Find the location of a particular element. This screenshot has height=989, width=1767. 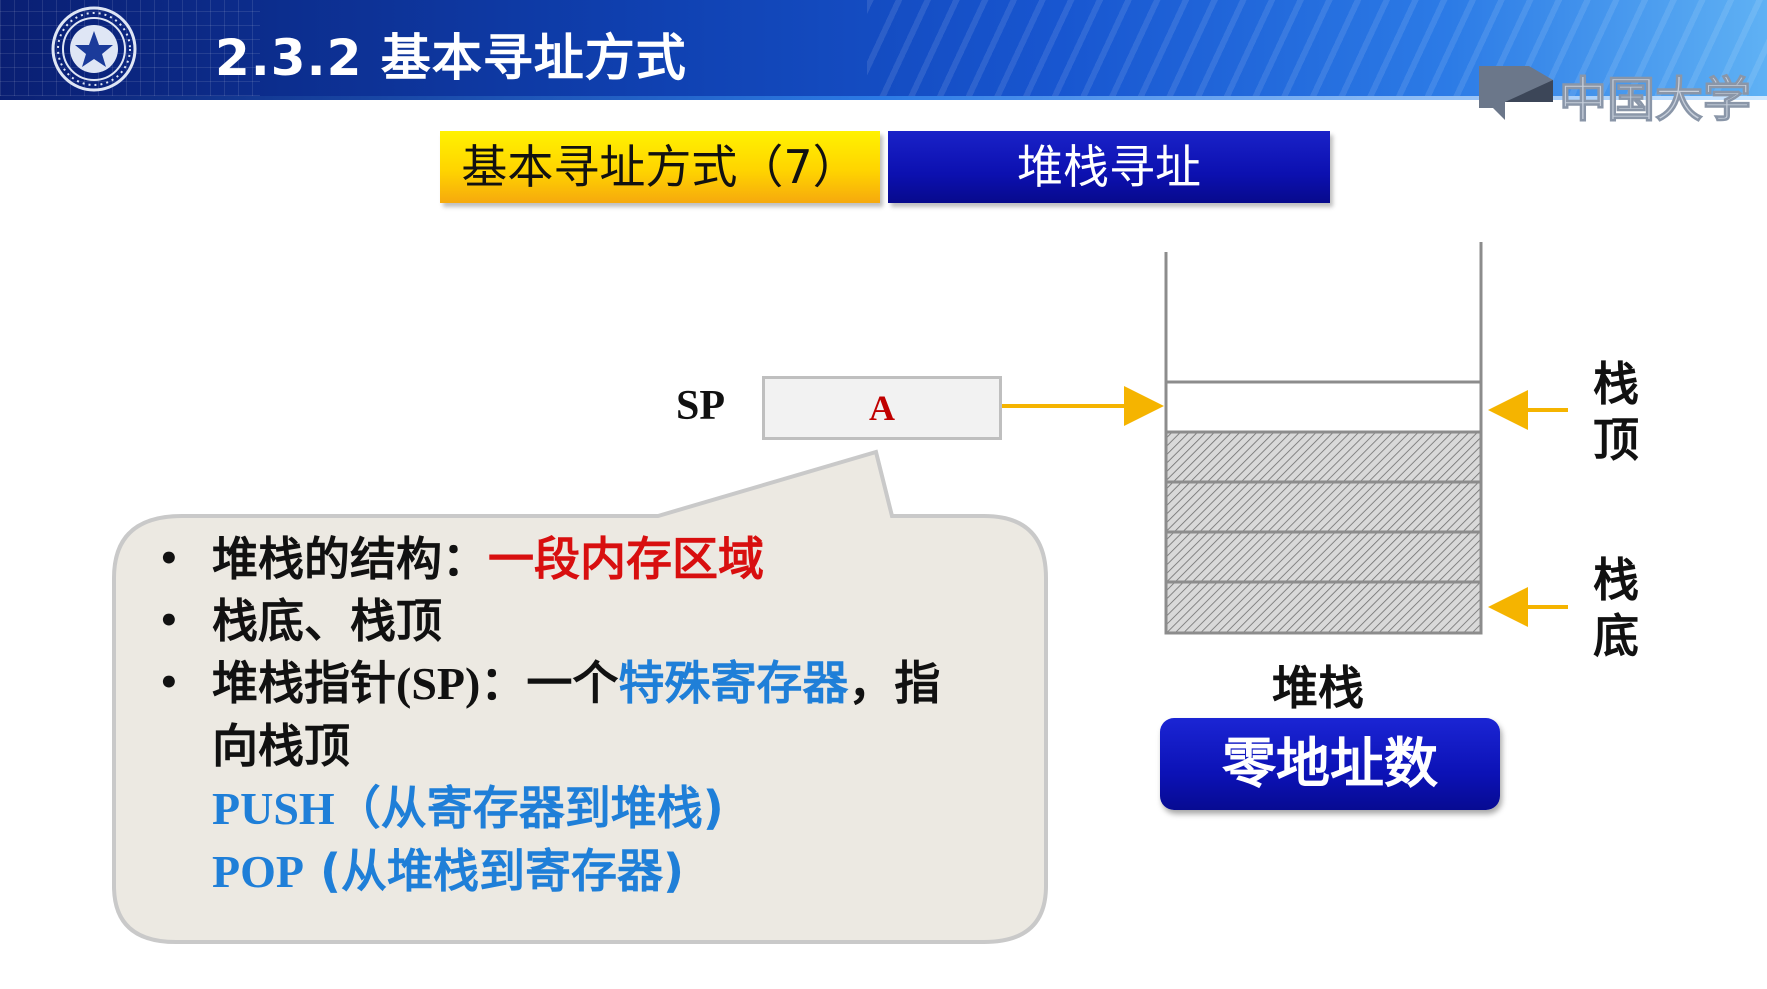

stack-pointer-label: 堆栈指针 is located at coordinates (304, 683).